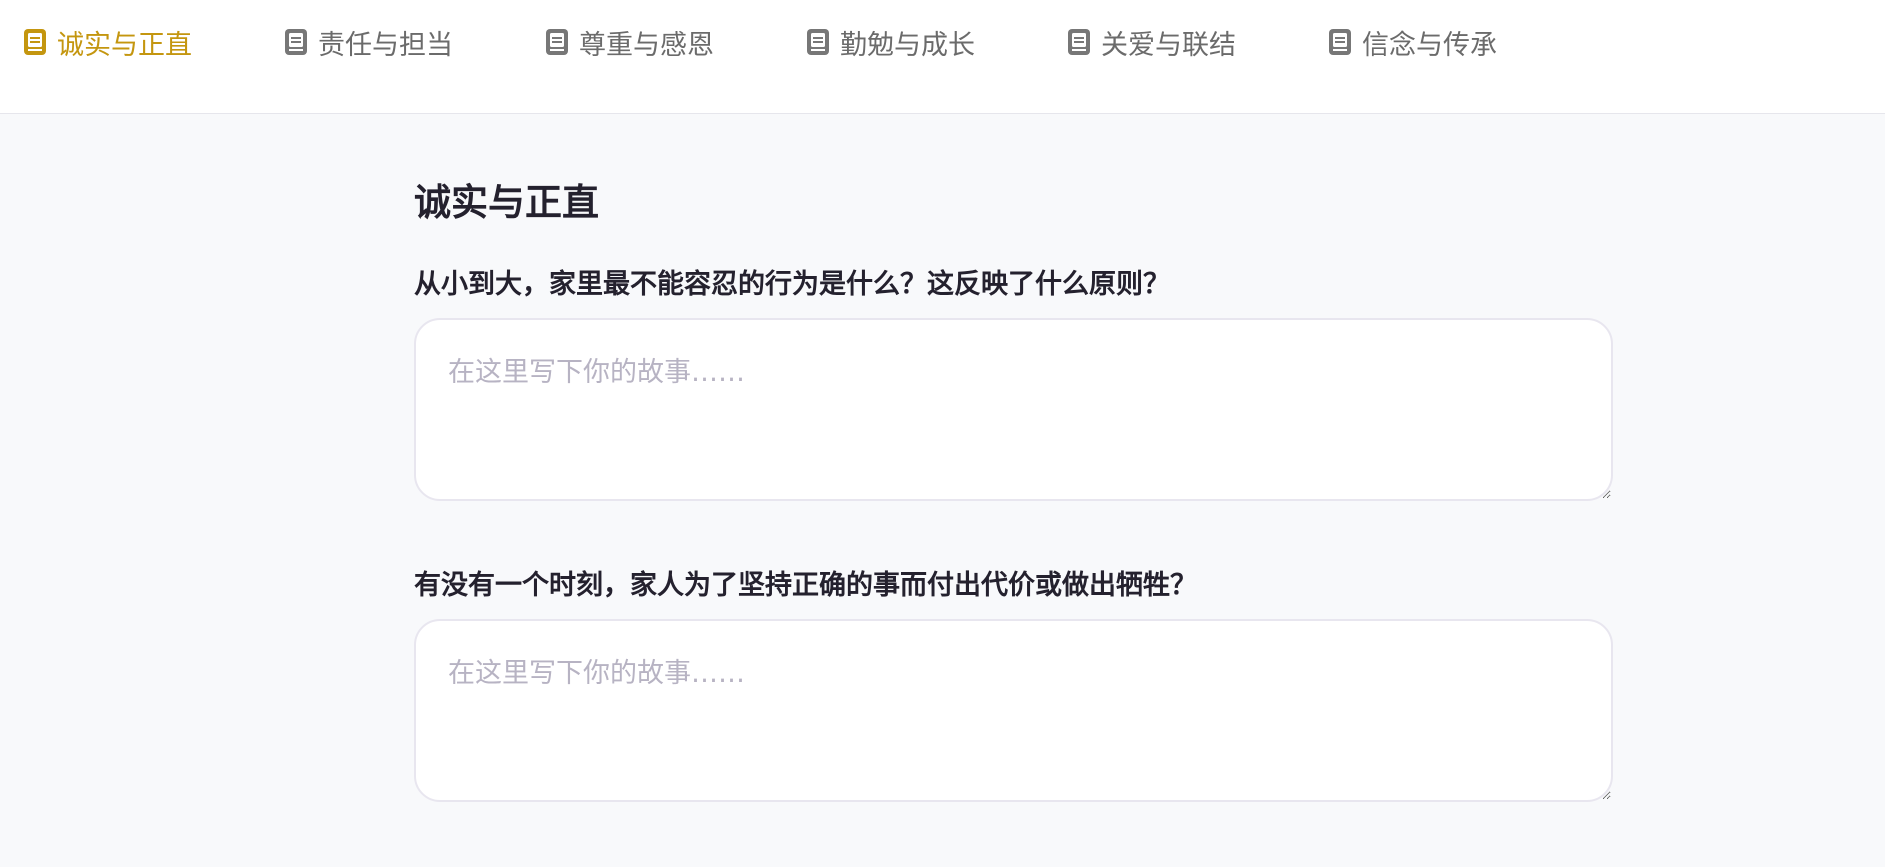 The image size is (1885, 867). Describe the element at coordinates (646, 45) in the screenshot. I see `tab-label: 尊重与感恩` at that location.